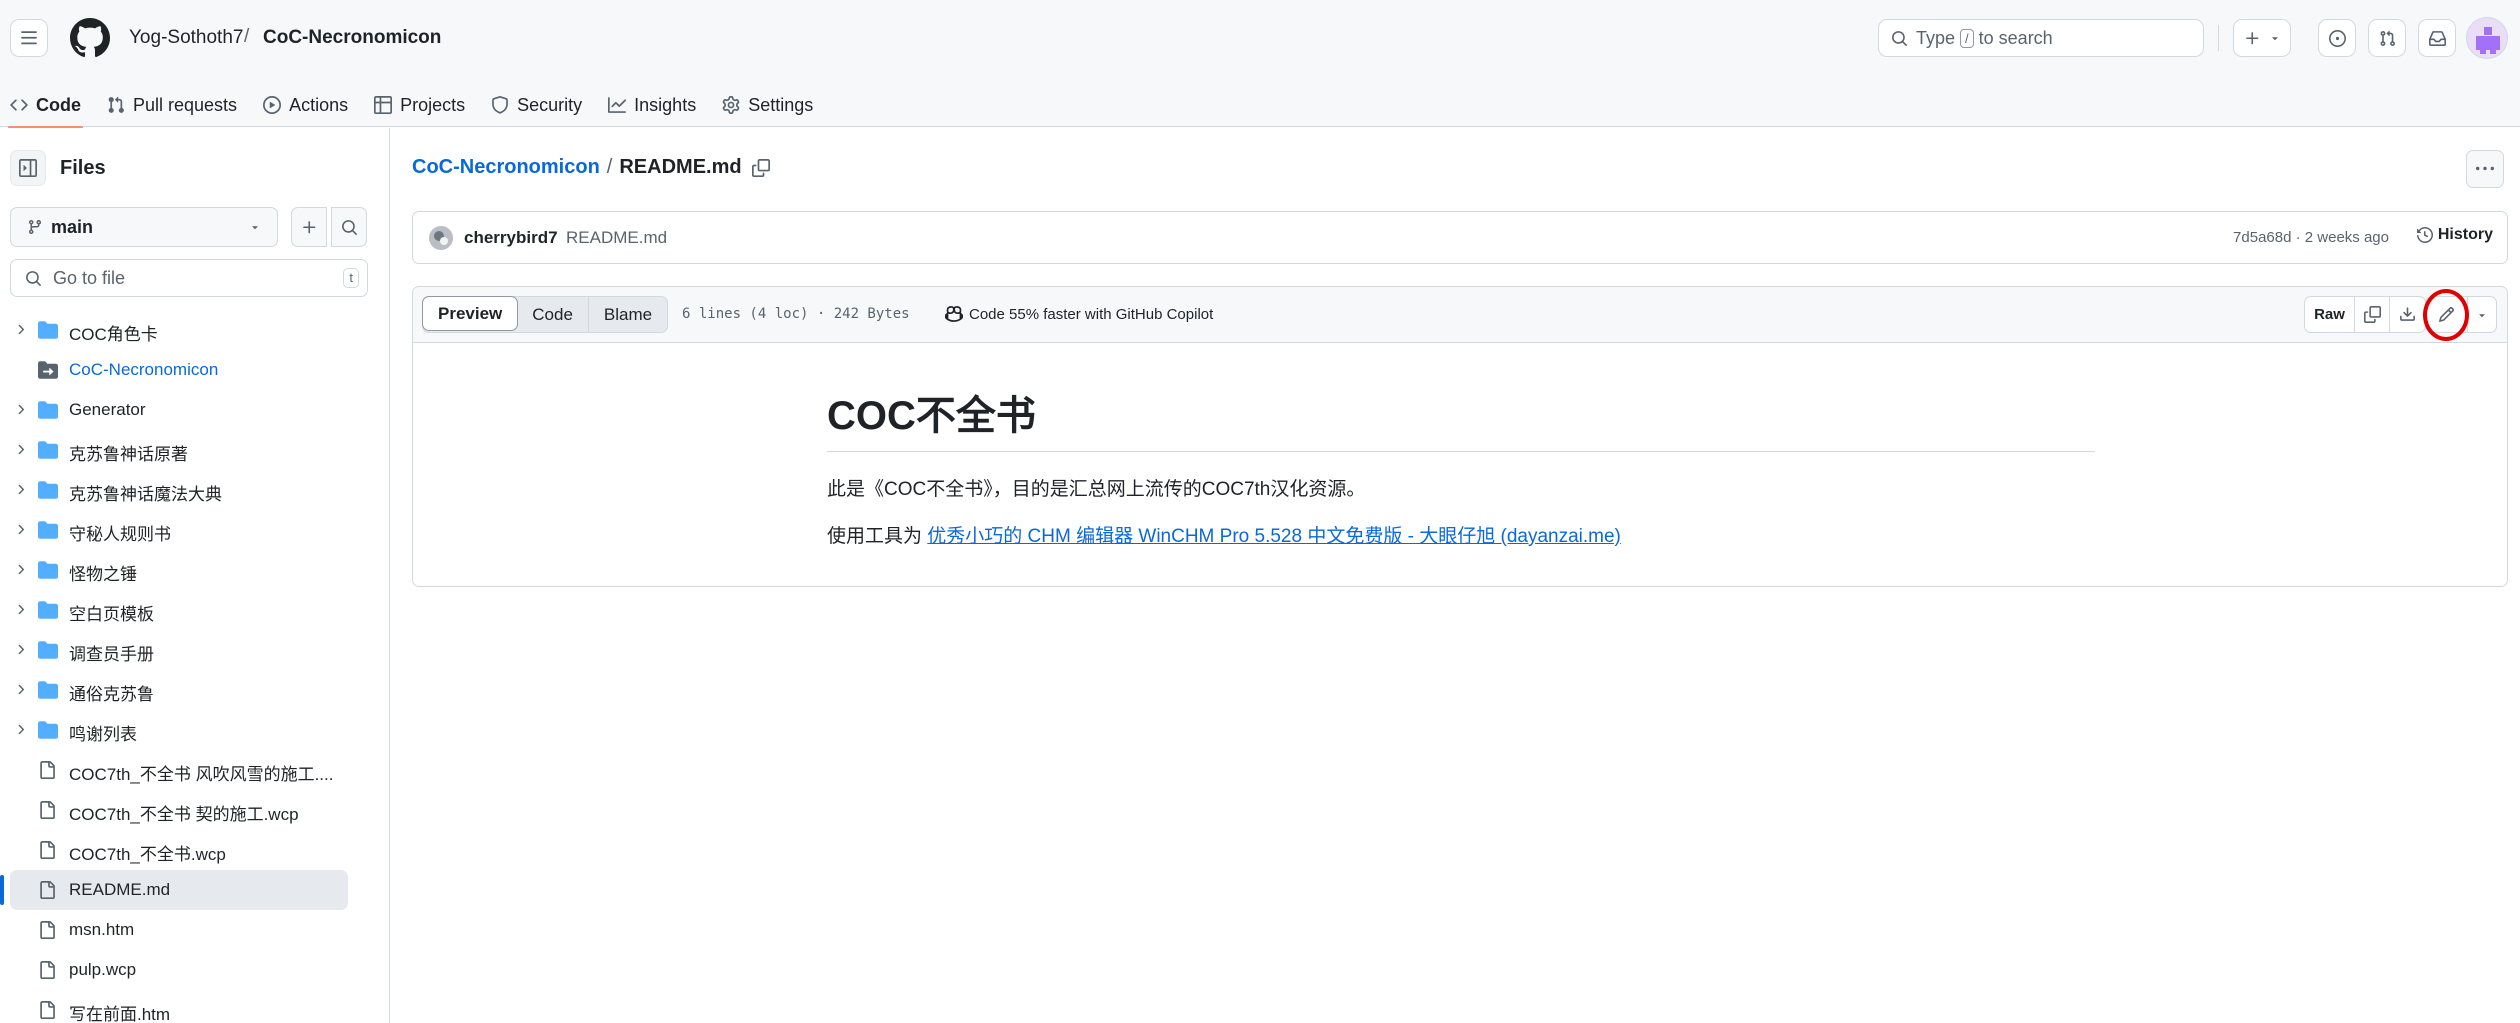 The image size is (2520, 1023). I want to click on search-input: Type / to search, so click(2041, 38).